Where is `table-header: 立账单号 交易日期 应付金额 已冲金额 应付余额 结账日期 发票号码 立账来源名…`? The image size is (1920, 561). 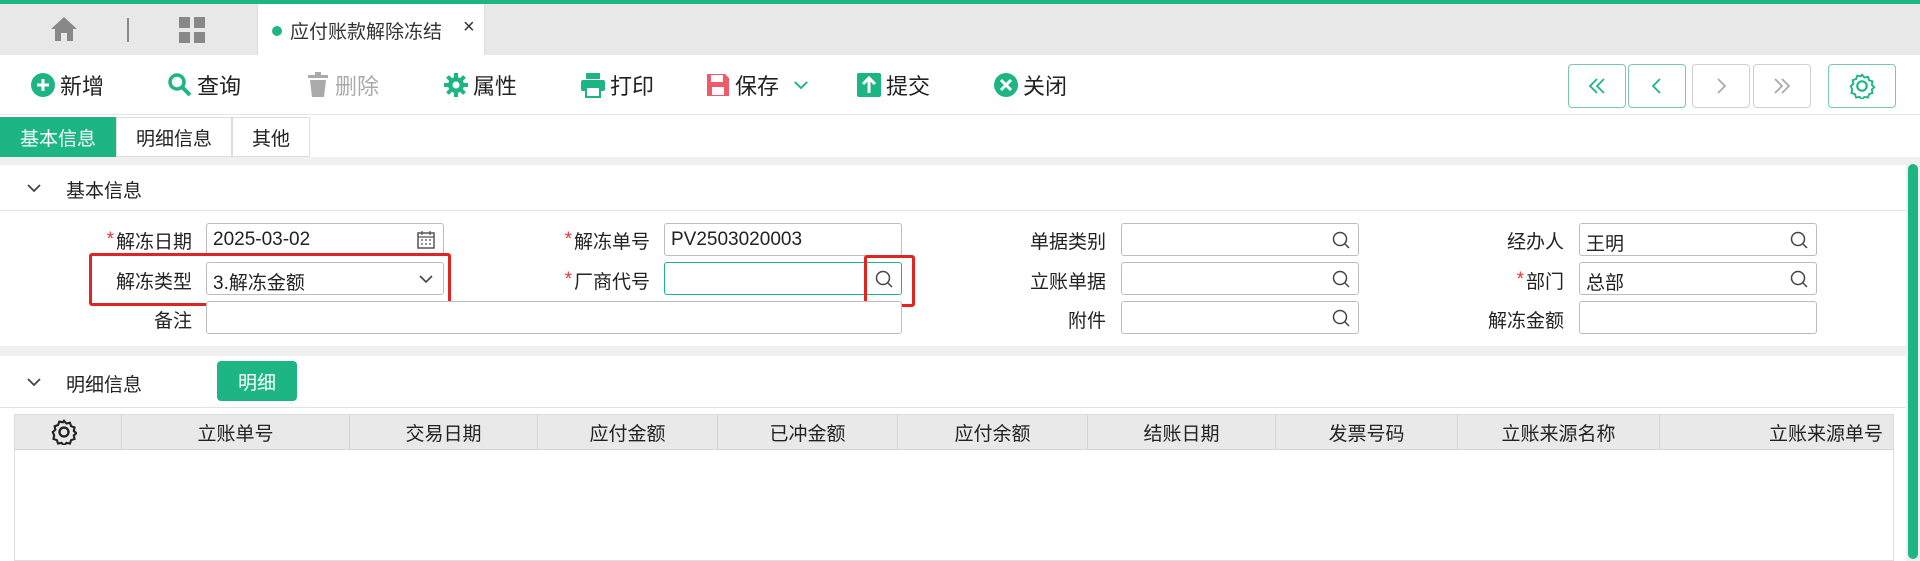 table-header: 立账单号 交易日期 应付金额 已冲金额 应付余额 结账日期 发票号码 立账来源名… is located at coordinates (954, 432).